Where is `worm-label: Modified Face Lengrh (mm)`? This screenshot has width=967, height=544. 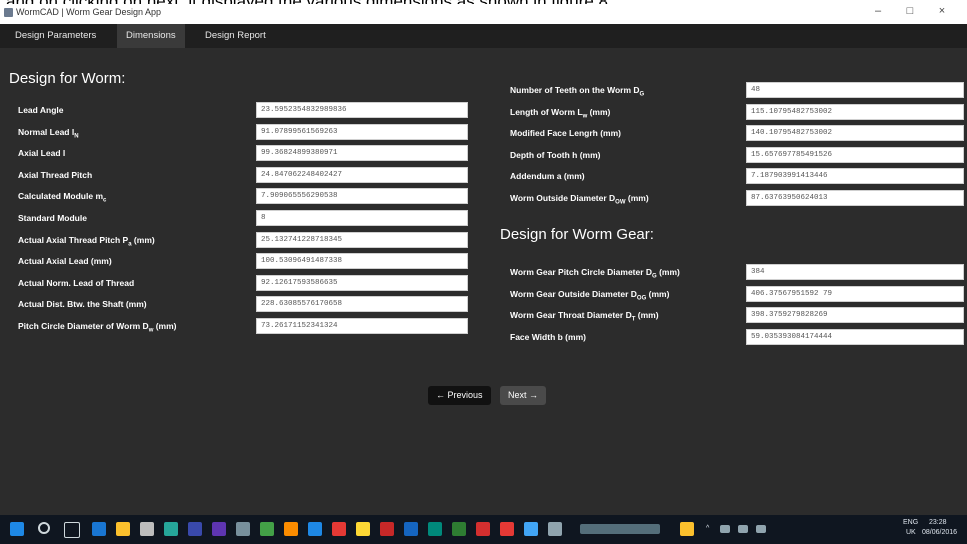 worm-label: Modified Face Lengrh (mm) is located at coordinates (565, 134).